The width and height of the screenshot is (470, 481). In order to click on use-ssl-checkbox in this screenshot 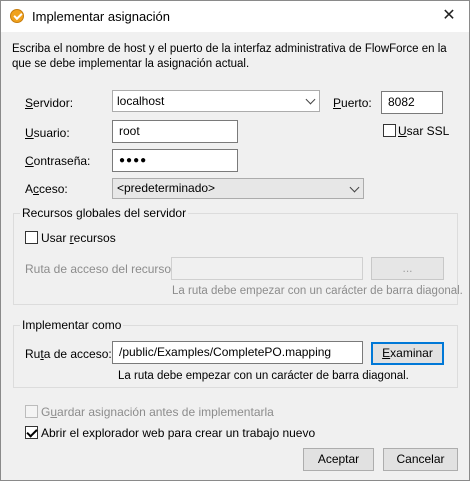, I will do `click(389, 130)`.